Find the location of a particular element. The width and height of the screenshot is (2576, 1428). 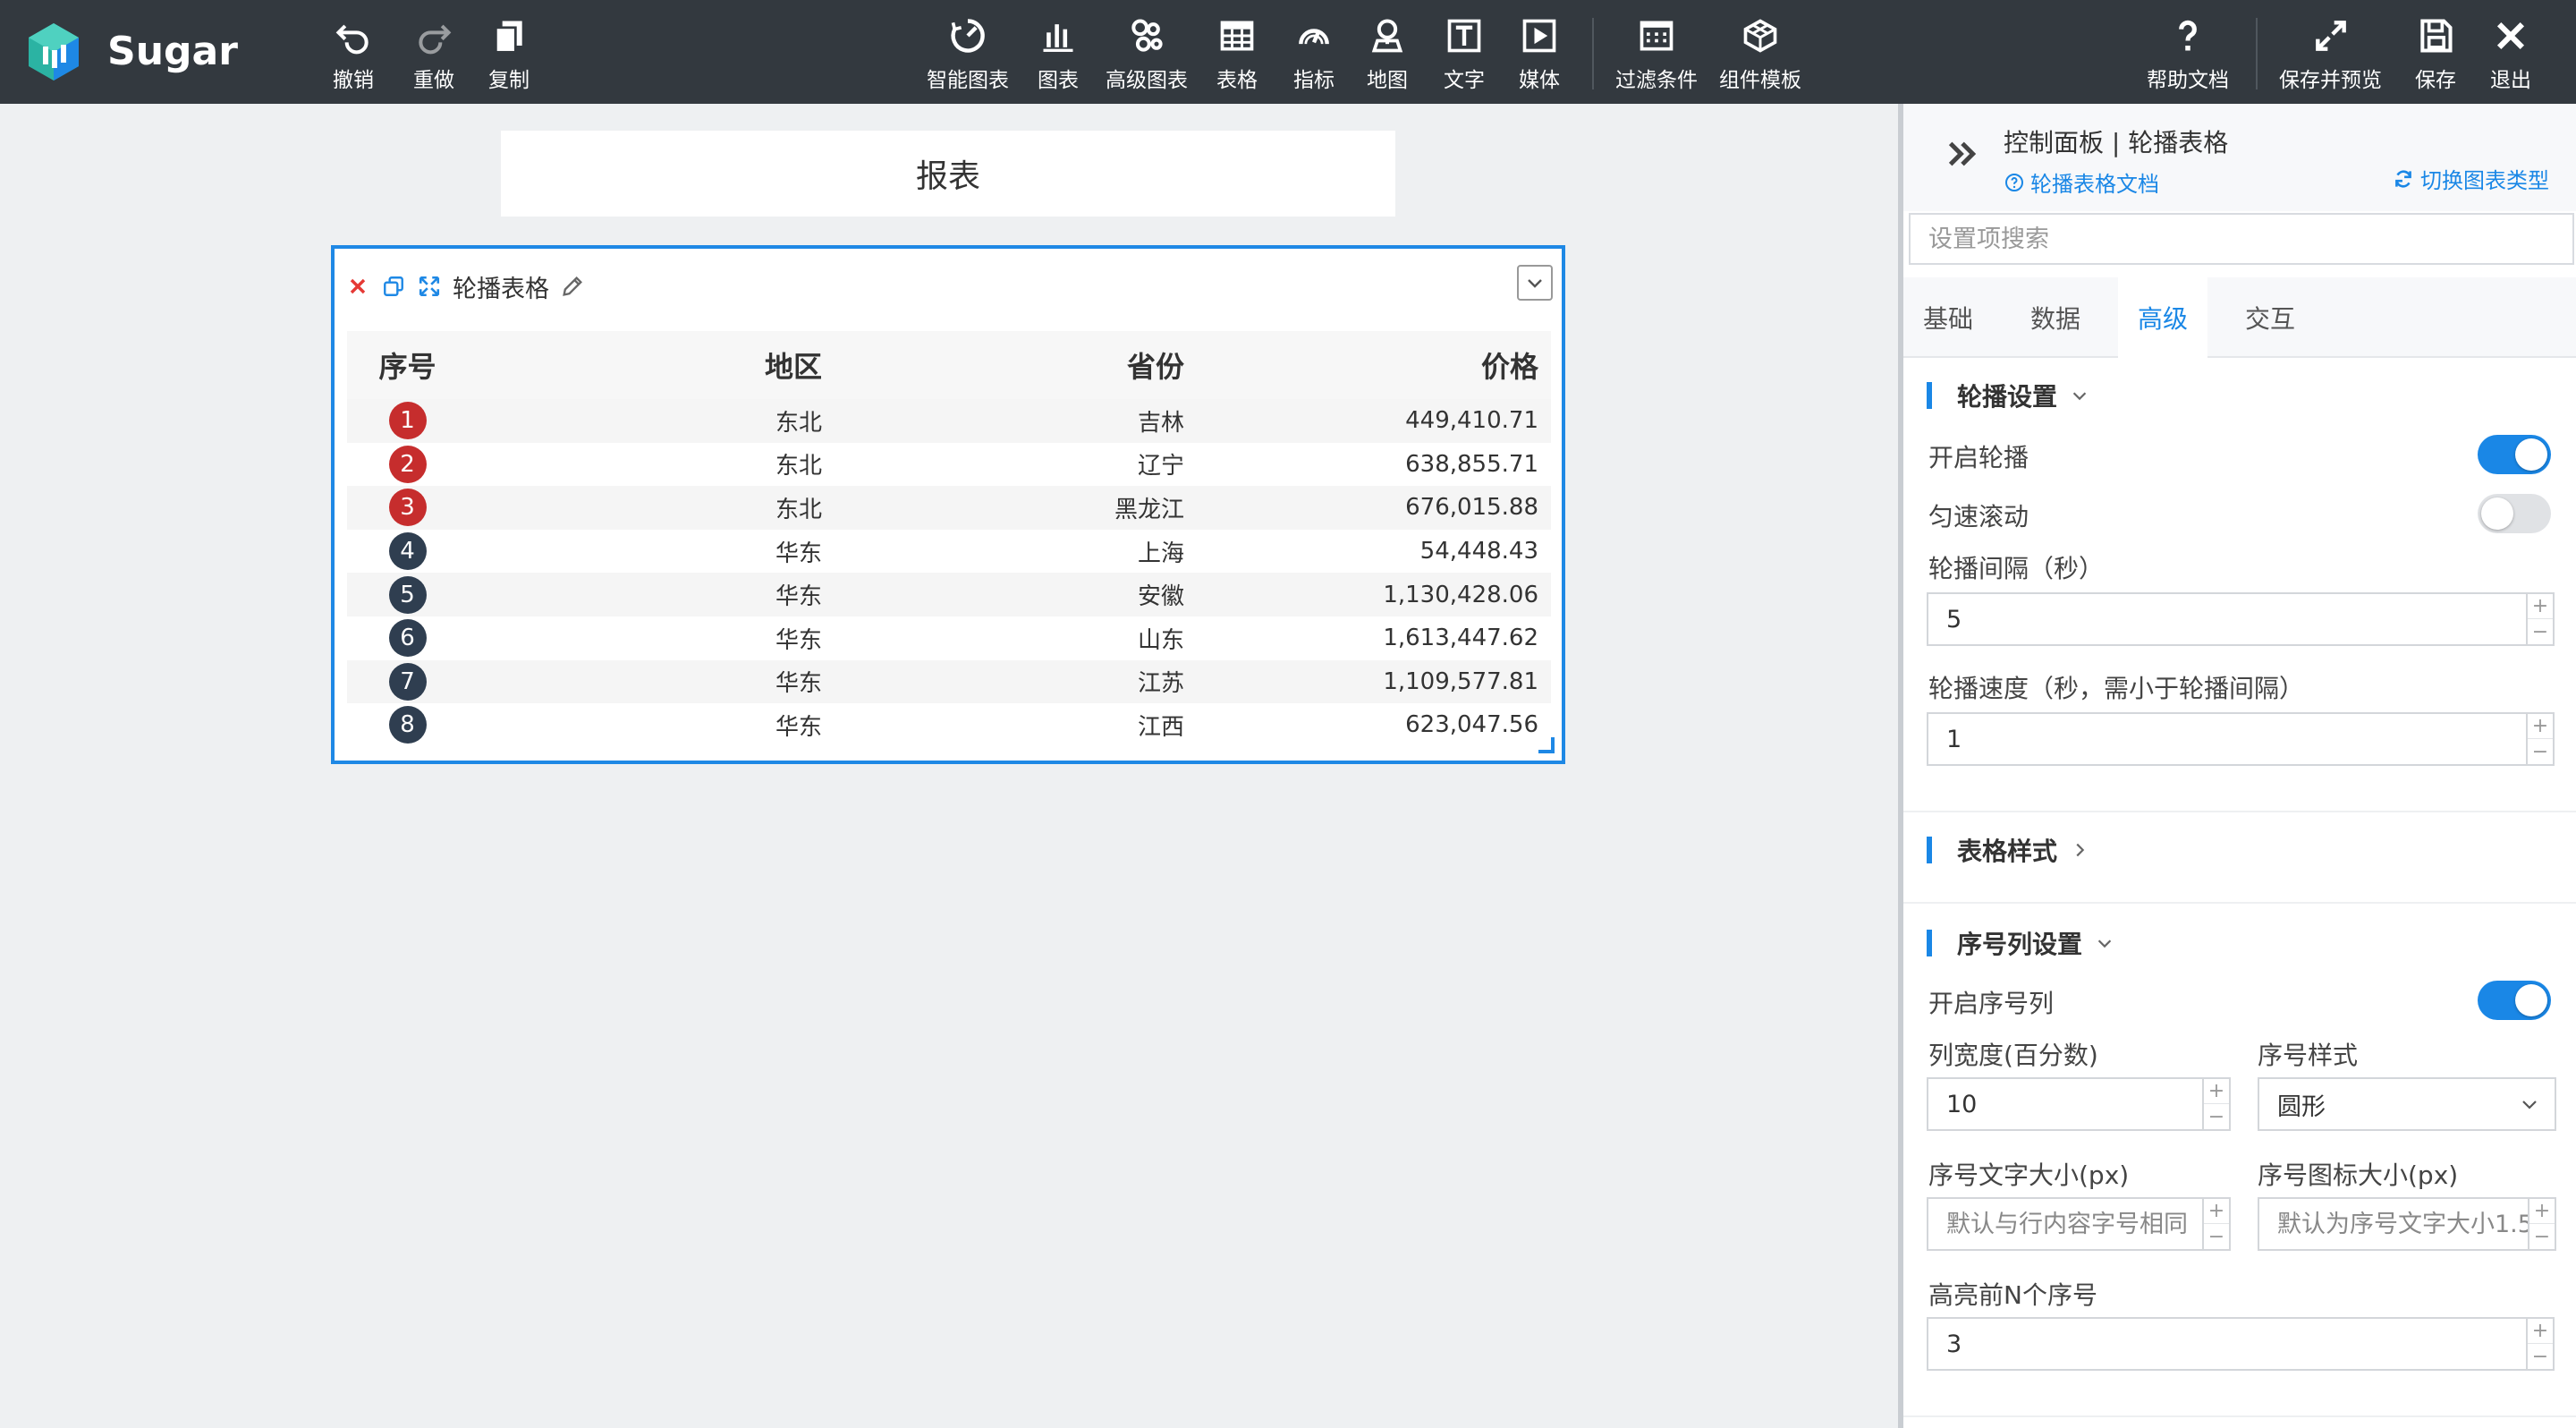

fullscreen-widget-button is located at coordinates (429, 286).